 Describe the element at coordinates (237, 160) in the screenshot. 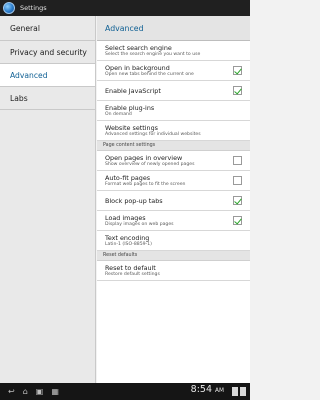

I see `open-pages-overview-checkbox` at that location.